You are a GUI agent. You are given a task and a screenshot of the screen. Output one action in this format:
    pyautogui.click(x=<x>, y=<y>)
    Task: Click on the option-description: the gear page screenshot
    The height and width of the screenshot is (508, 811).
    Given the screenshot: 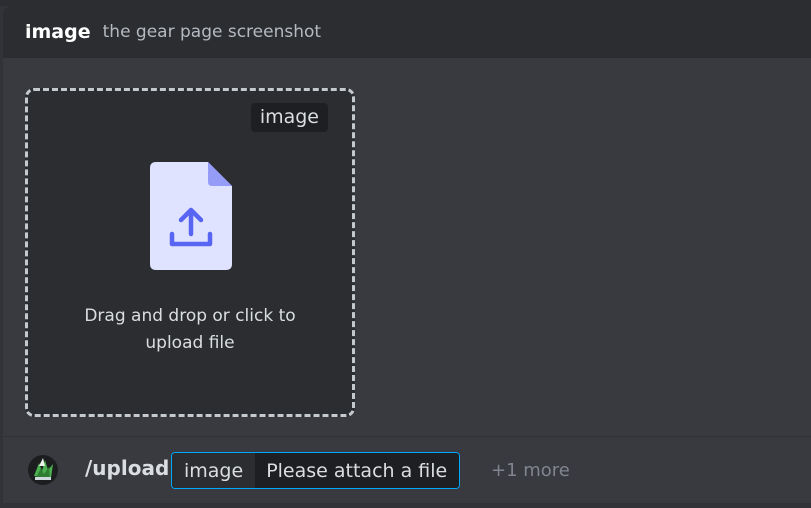 What is the action you would take?
    pyautogui.click(x=212, y=32)
    